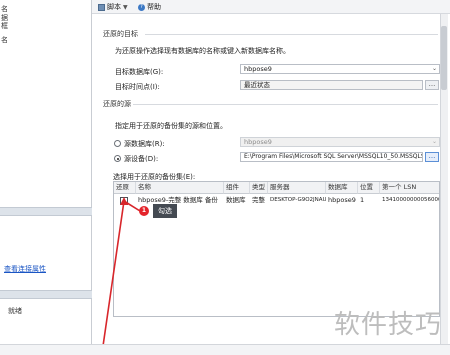  What do you see at coordinates (202, 51) in the screenshot?
I see `restore-target-description: 为还原操作选择现有数据库的名称或键入新数据库名称。` at bounding box center [202, 51].